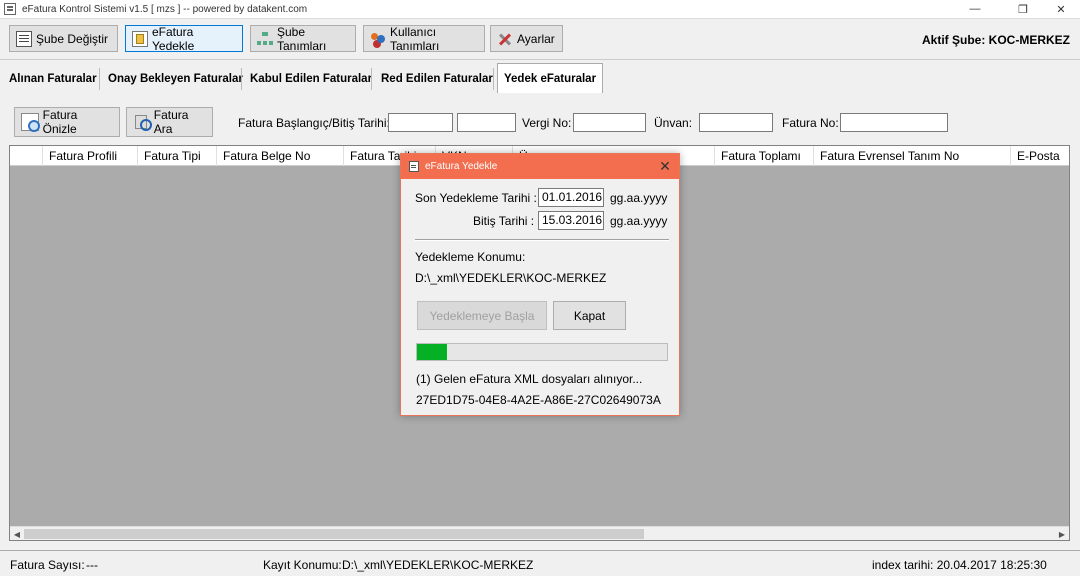 This screenshot has width=1080, height=576. I want to click on grid-column-header: Fatura Tipi, so click(176, 156).